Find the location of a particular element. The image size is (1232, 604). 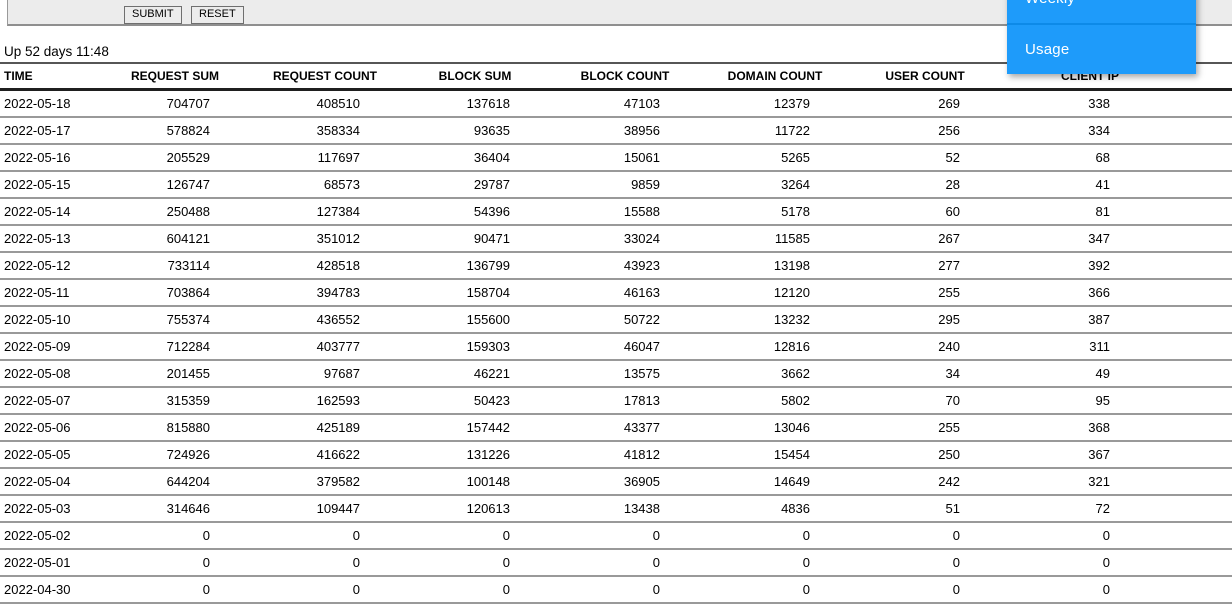

cell-value: 12120 is located at coordinates (775, 293).